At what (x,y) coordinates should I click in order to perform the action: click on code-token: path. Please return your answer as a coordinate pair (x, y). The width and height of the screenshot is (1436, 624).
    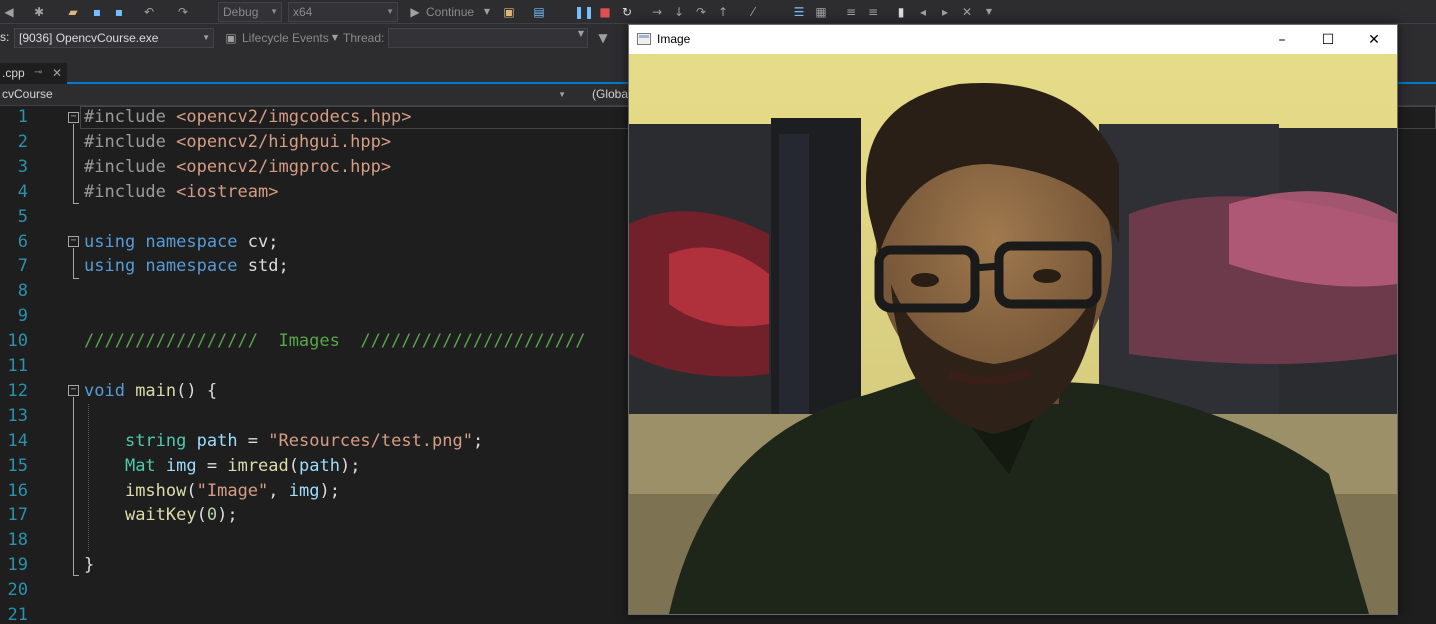
    Looking at the image, I should click on (319, 465).